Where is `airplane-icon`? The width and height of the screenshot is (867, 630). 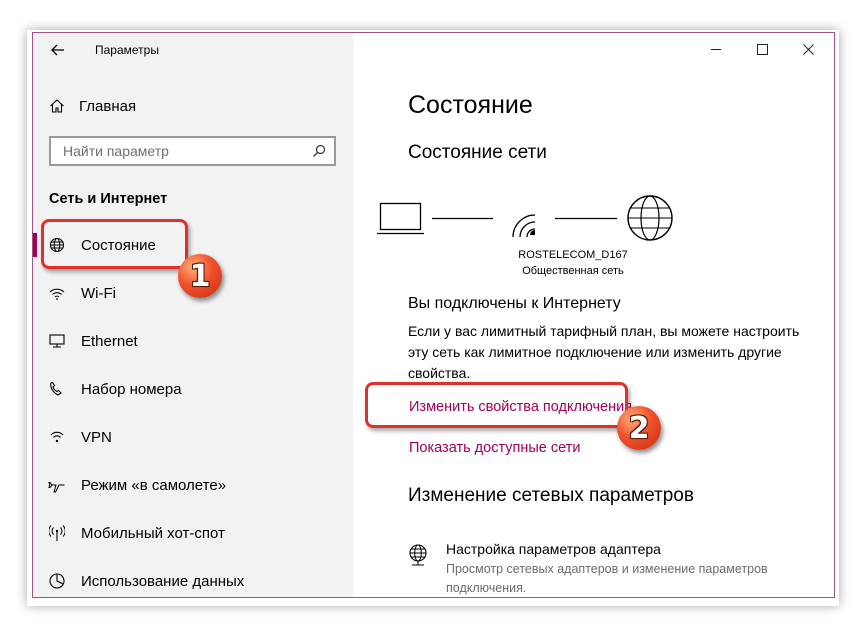
airplane-icon is located at coordinates (57, 485).